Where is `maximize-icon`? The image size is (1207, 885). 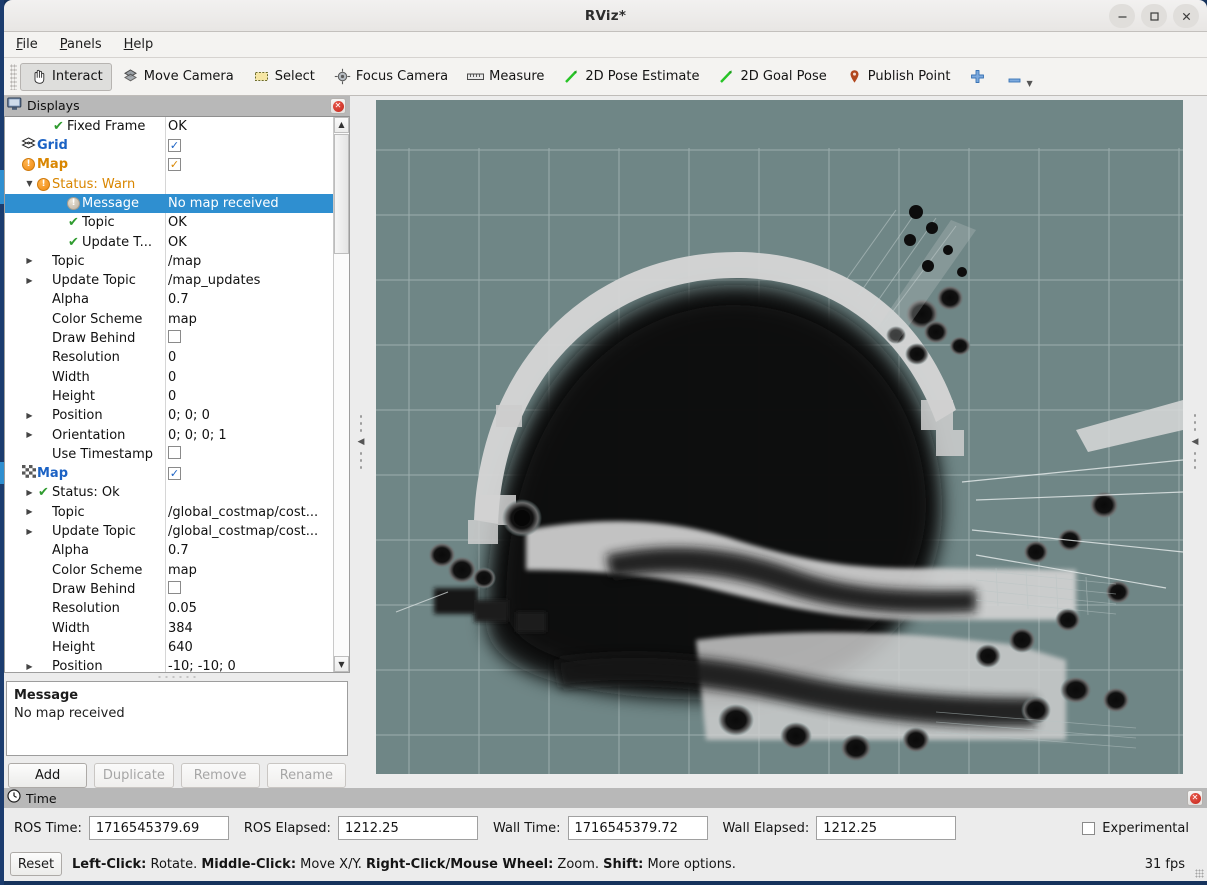 maximize-icon is located at coordinates (1154, 16).